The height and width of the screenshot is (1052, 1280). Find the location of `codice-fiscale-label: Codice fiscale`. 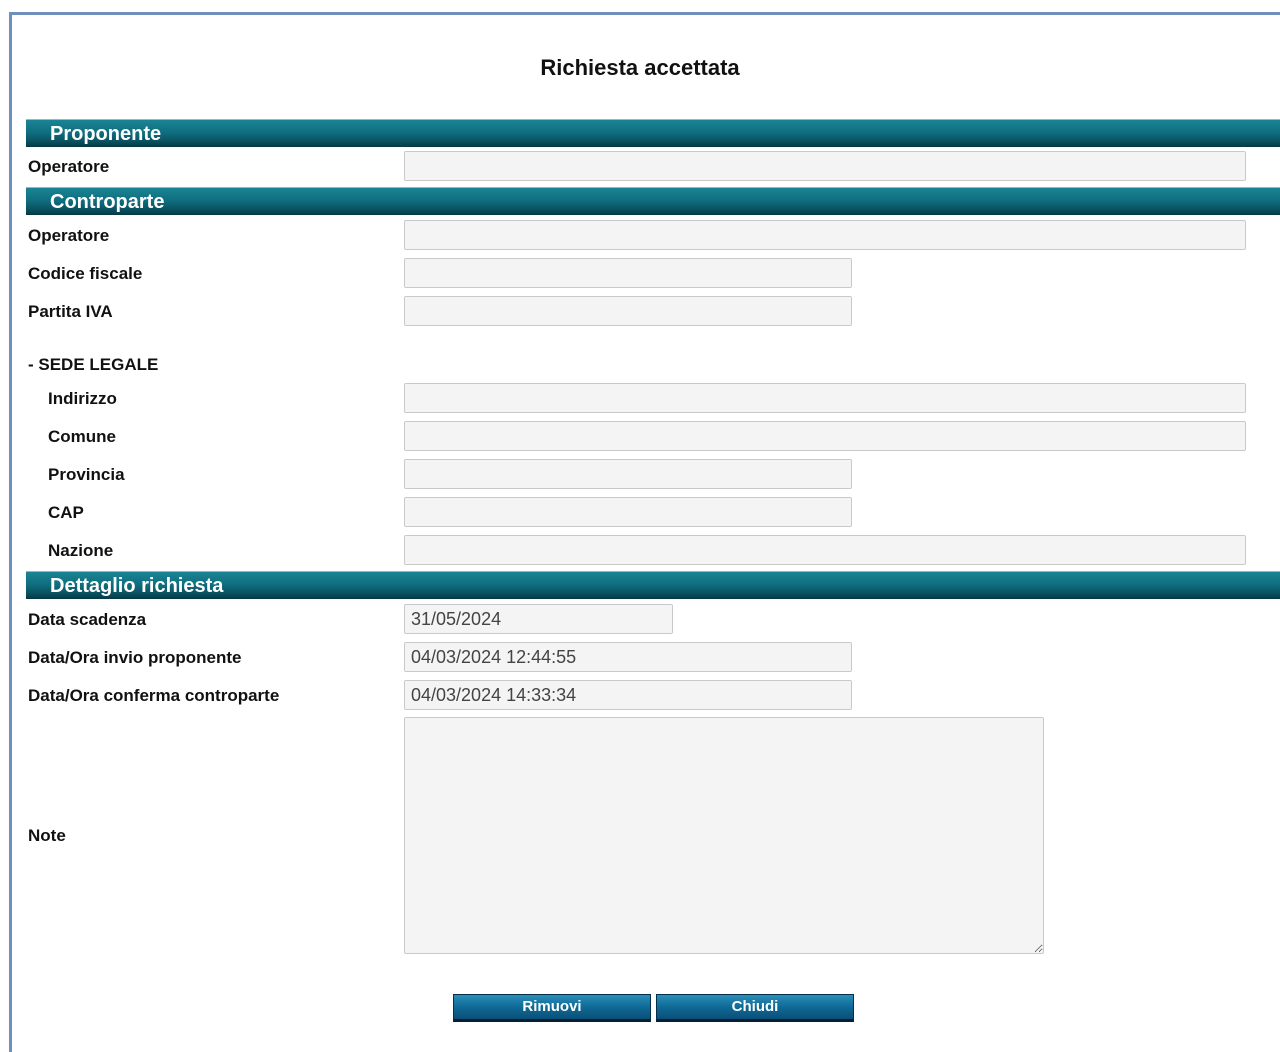

codice-fiscale-label: Codice fiscale is located at coordinates (85, 273).